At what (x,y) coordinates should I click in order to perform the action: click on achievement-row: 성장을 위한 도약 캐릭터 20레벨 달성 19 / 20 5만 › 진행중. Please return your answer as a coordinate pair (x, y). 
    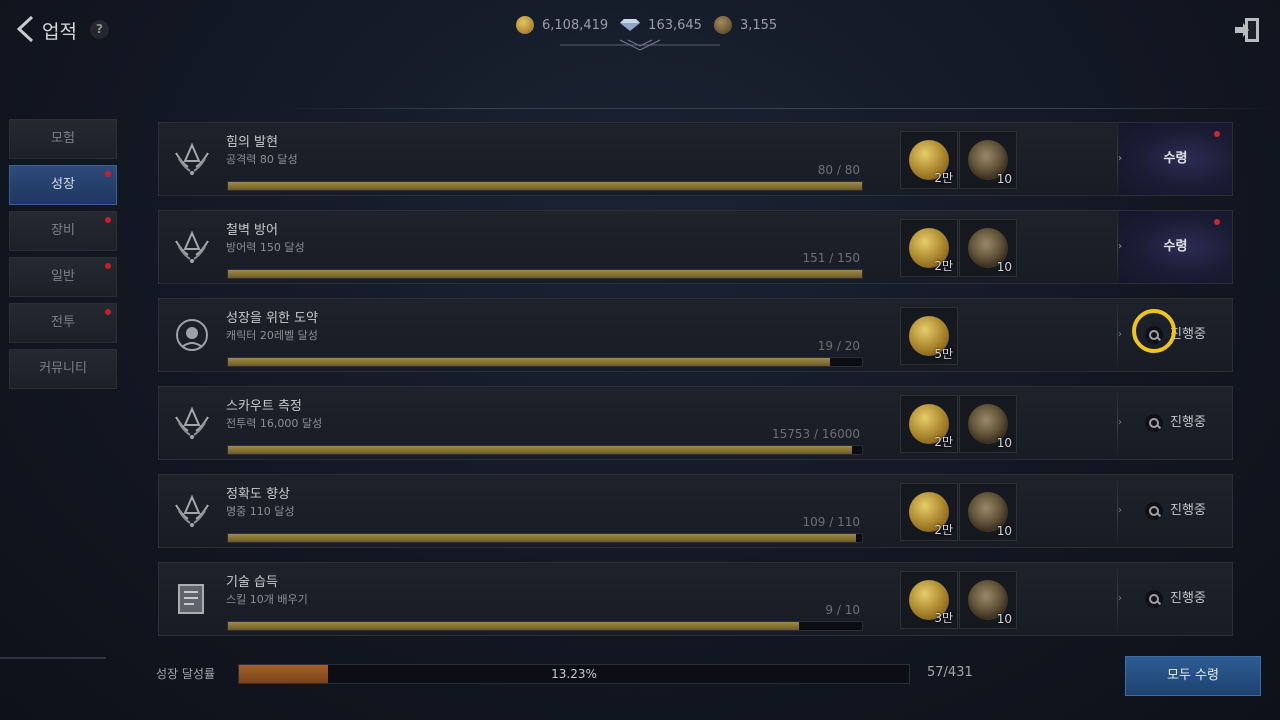
    Looking at the image, I should click on (695, 335).